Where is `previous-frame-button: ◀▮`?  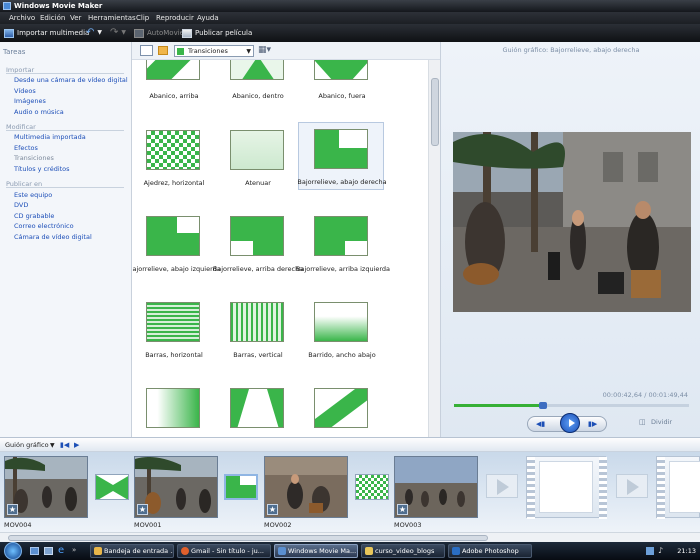
previous-frame-button: ◀▮ is located at coordinates (540, 424).